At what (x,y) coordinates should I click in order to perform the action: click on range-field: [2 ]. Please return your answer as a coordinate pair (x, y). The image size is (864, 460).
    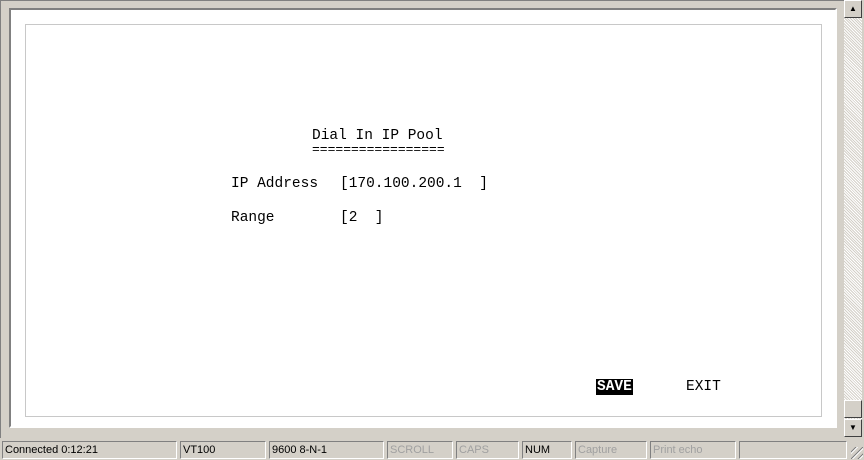
    Looking at the image, I should click on (362, 218).